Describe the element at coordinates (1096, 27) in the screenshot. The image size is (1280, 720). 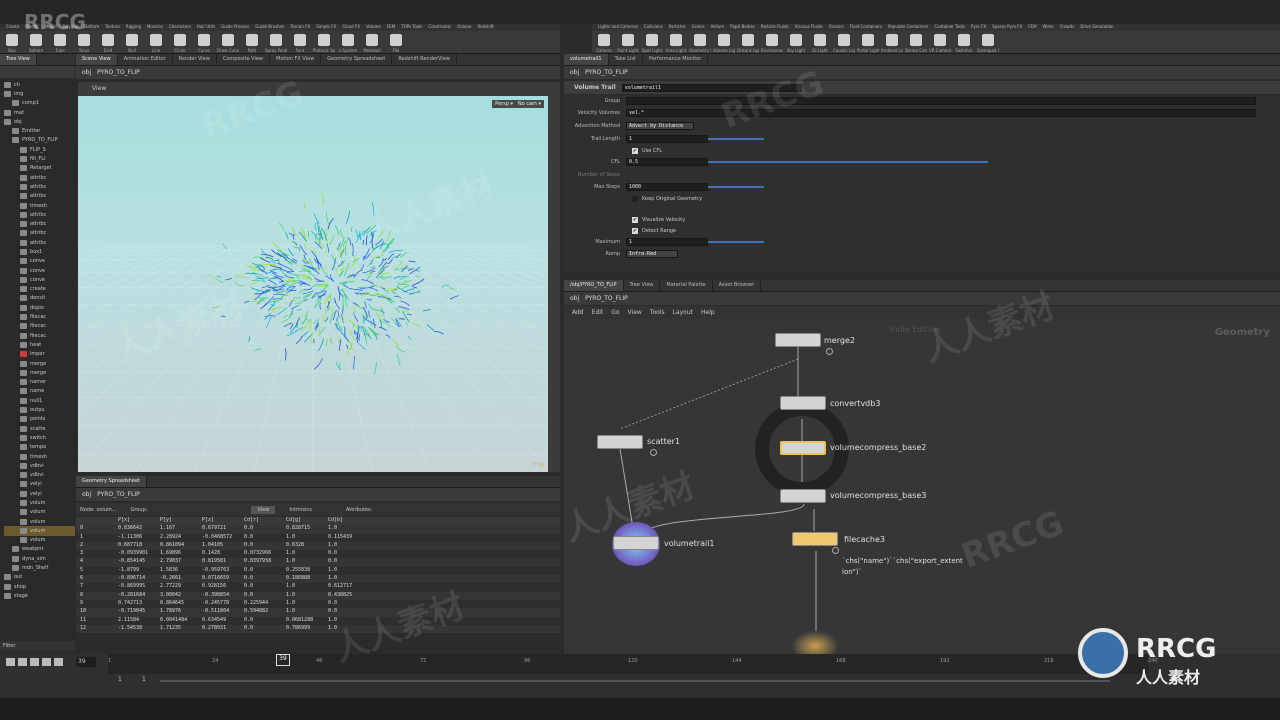
I see `shelf-tab: Drive Simulation` at that location.